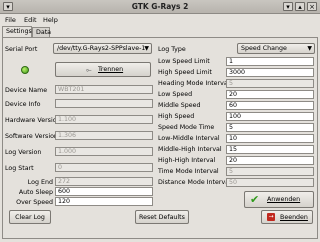 Image resolution: width=320 pixels, height=242 pixels. What do you see at coordinates (104, 103) in the screenshot?
I see `device-info-field` at bounding box center [104, 103].